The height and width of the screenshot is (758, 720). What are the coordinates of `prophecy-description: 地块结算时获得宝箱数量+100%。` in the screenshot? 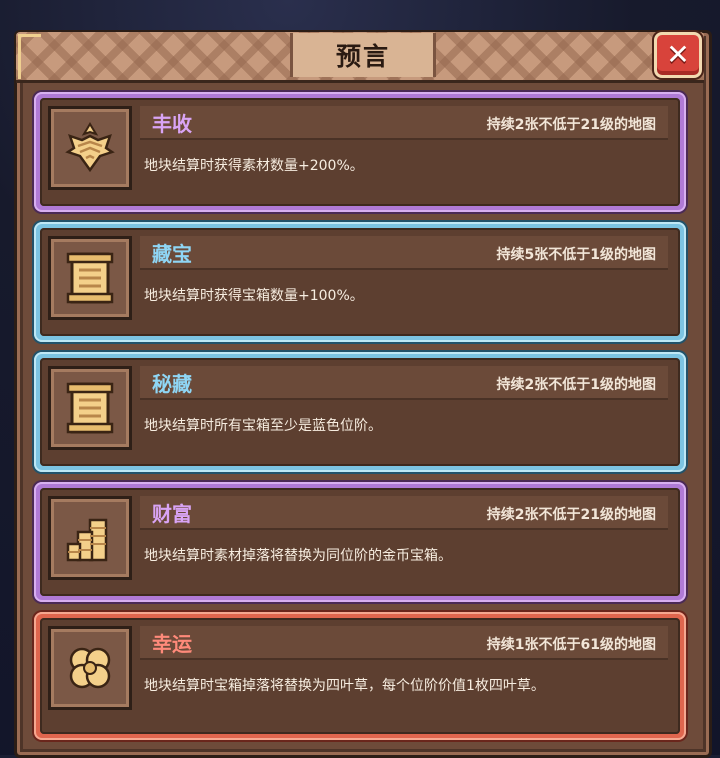 It's located at (254, 296).